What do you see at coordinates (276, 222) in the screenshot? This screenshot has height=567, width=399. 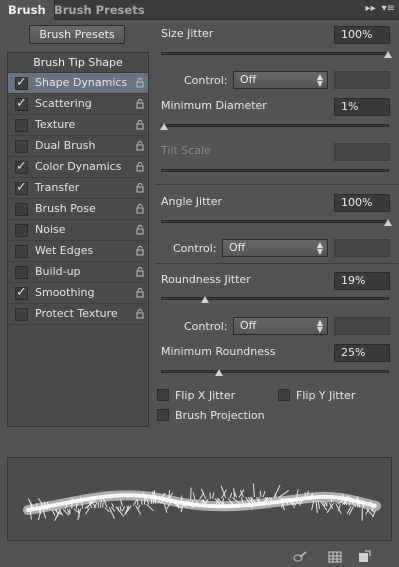 I see `angle-jitter-slider` at bounding box center [276, 222].